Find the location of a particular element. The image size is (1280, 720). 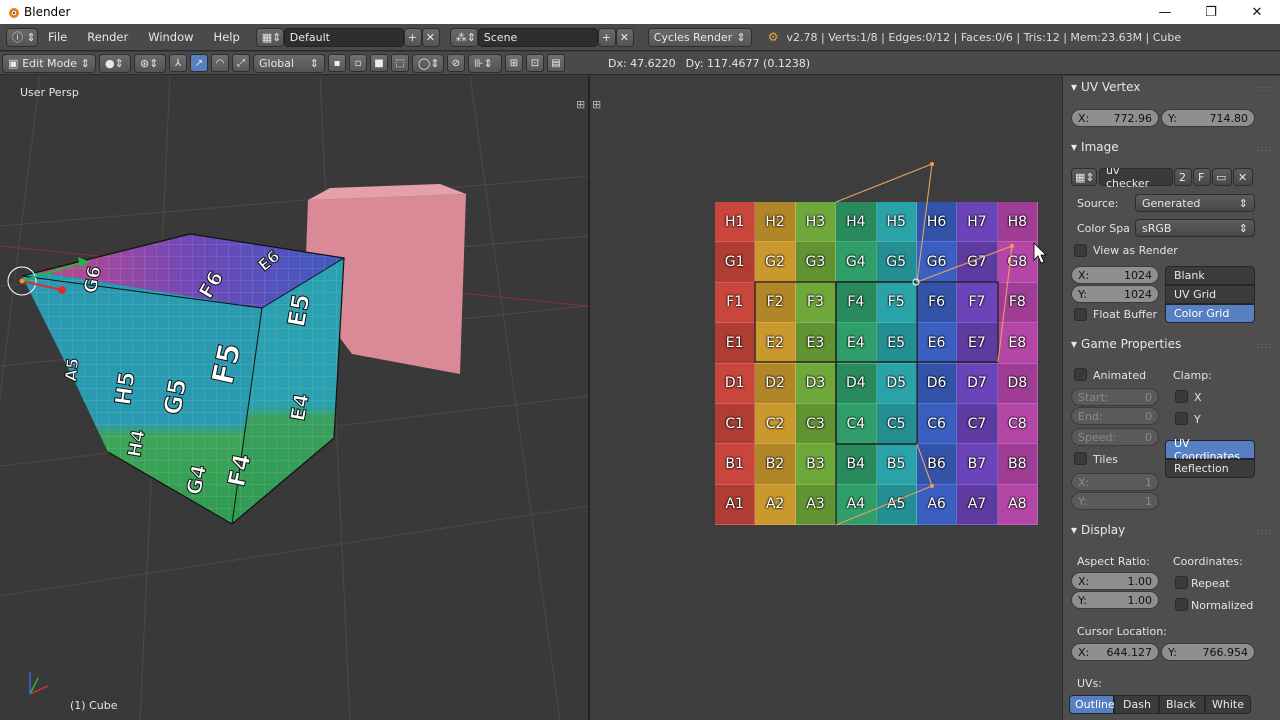

float-buffer-checkbox is located at coordinates (1080, 314).